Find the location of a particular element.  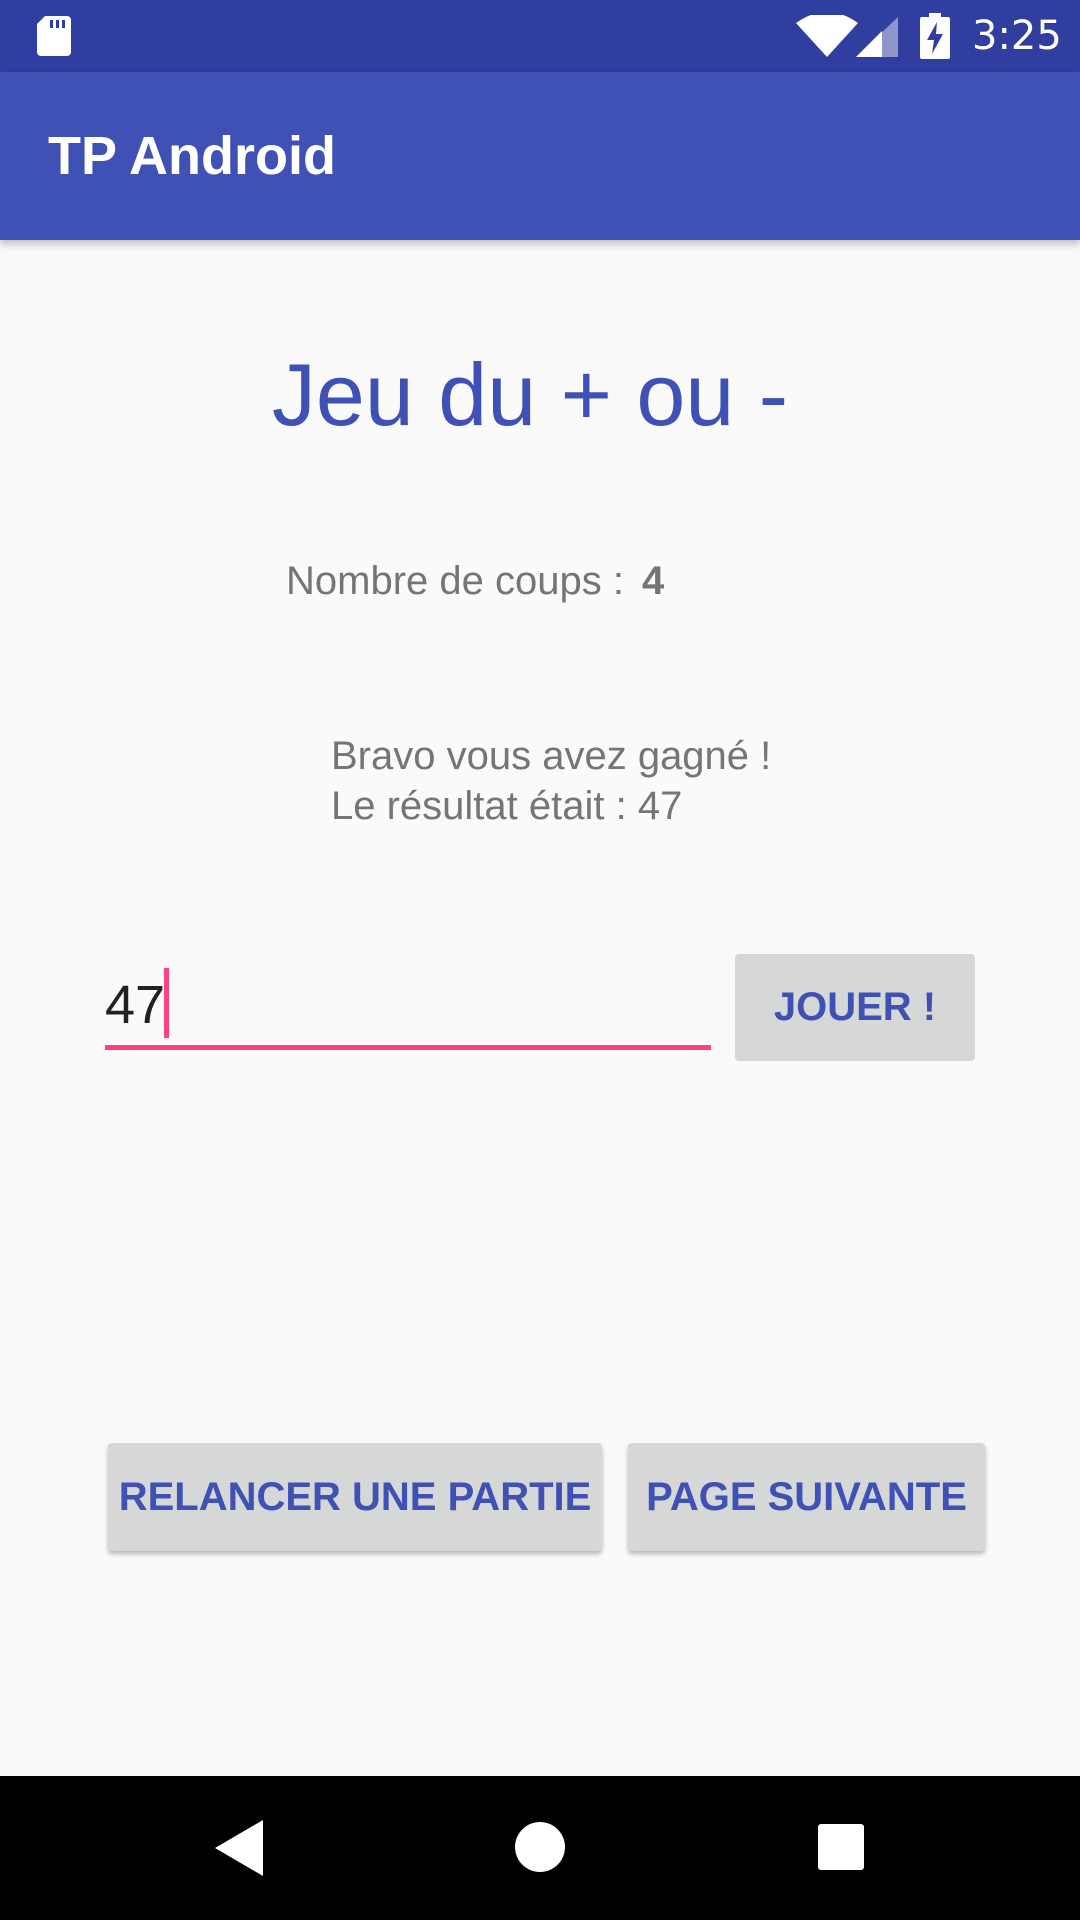

next-page-button: PAGE SUIVANTE is located at coordinates (806, 1497).